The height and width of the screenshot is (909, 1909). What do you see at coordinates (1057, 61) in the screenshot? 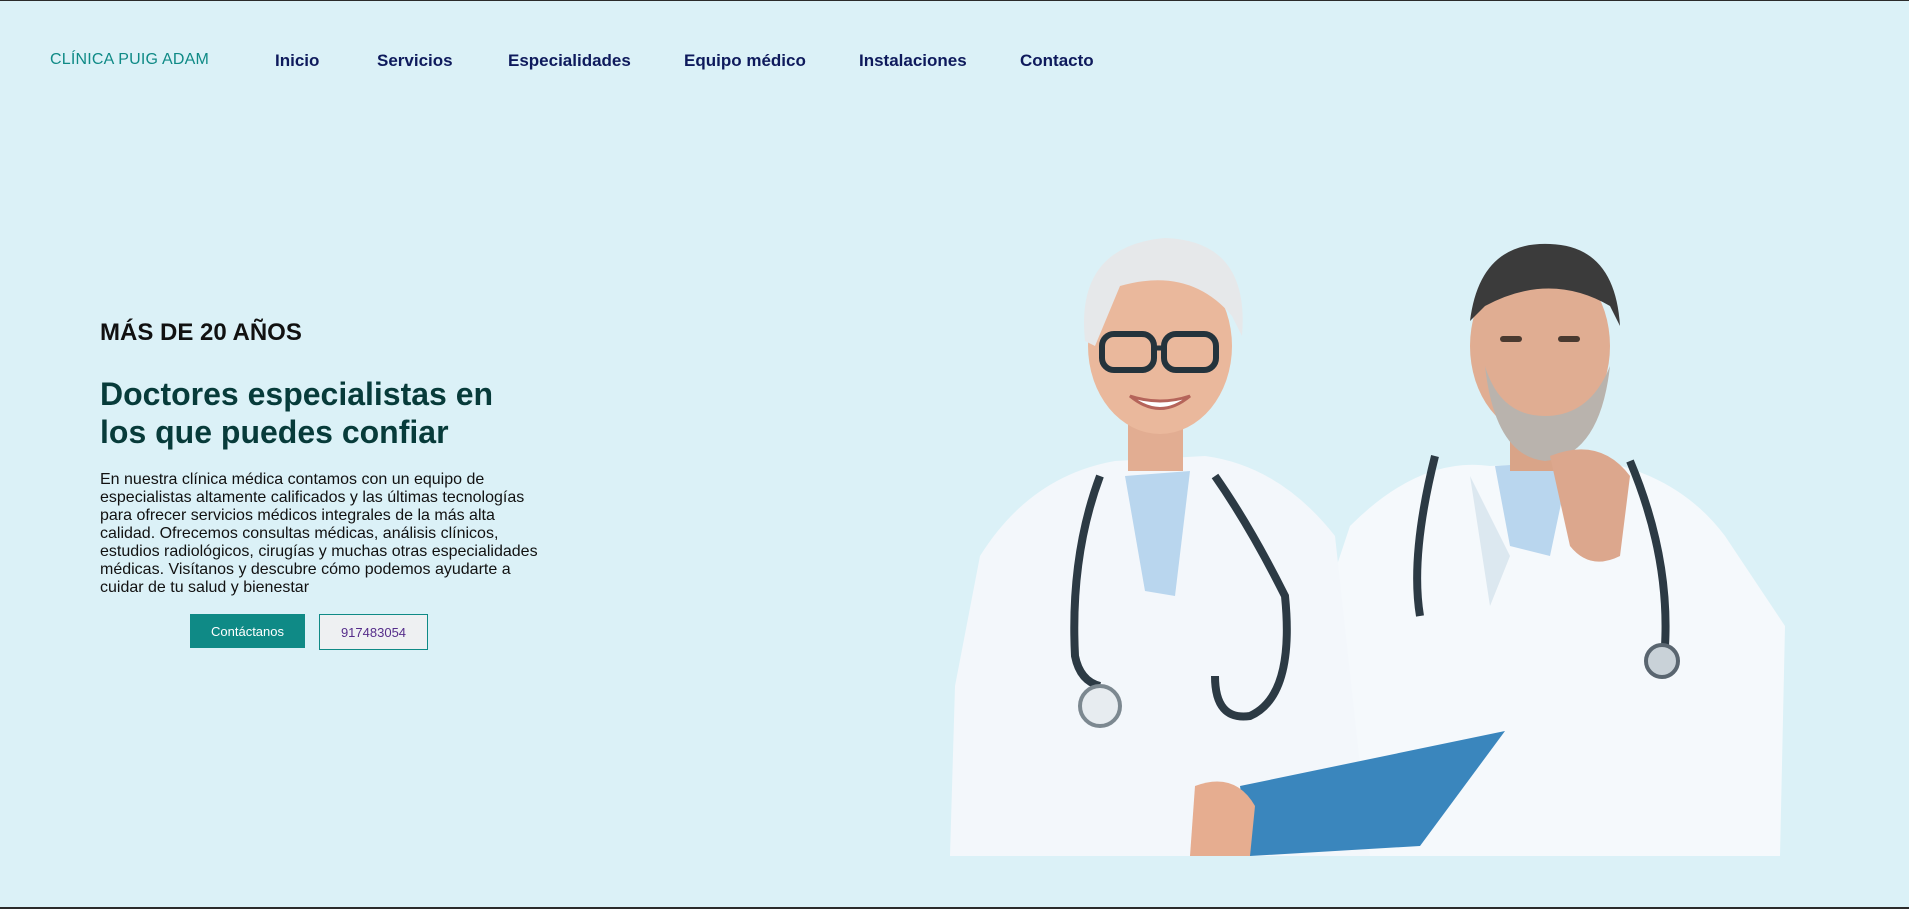
I see `nav-item-contacto: Contacto` at bounding box center [1057, 61].